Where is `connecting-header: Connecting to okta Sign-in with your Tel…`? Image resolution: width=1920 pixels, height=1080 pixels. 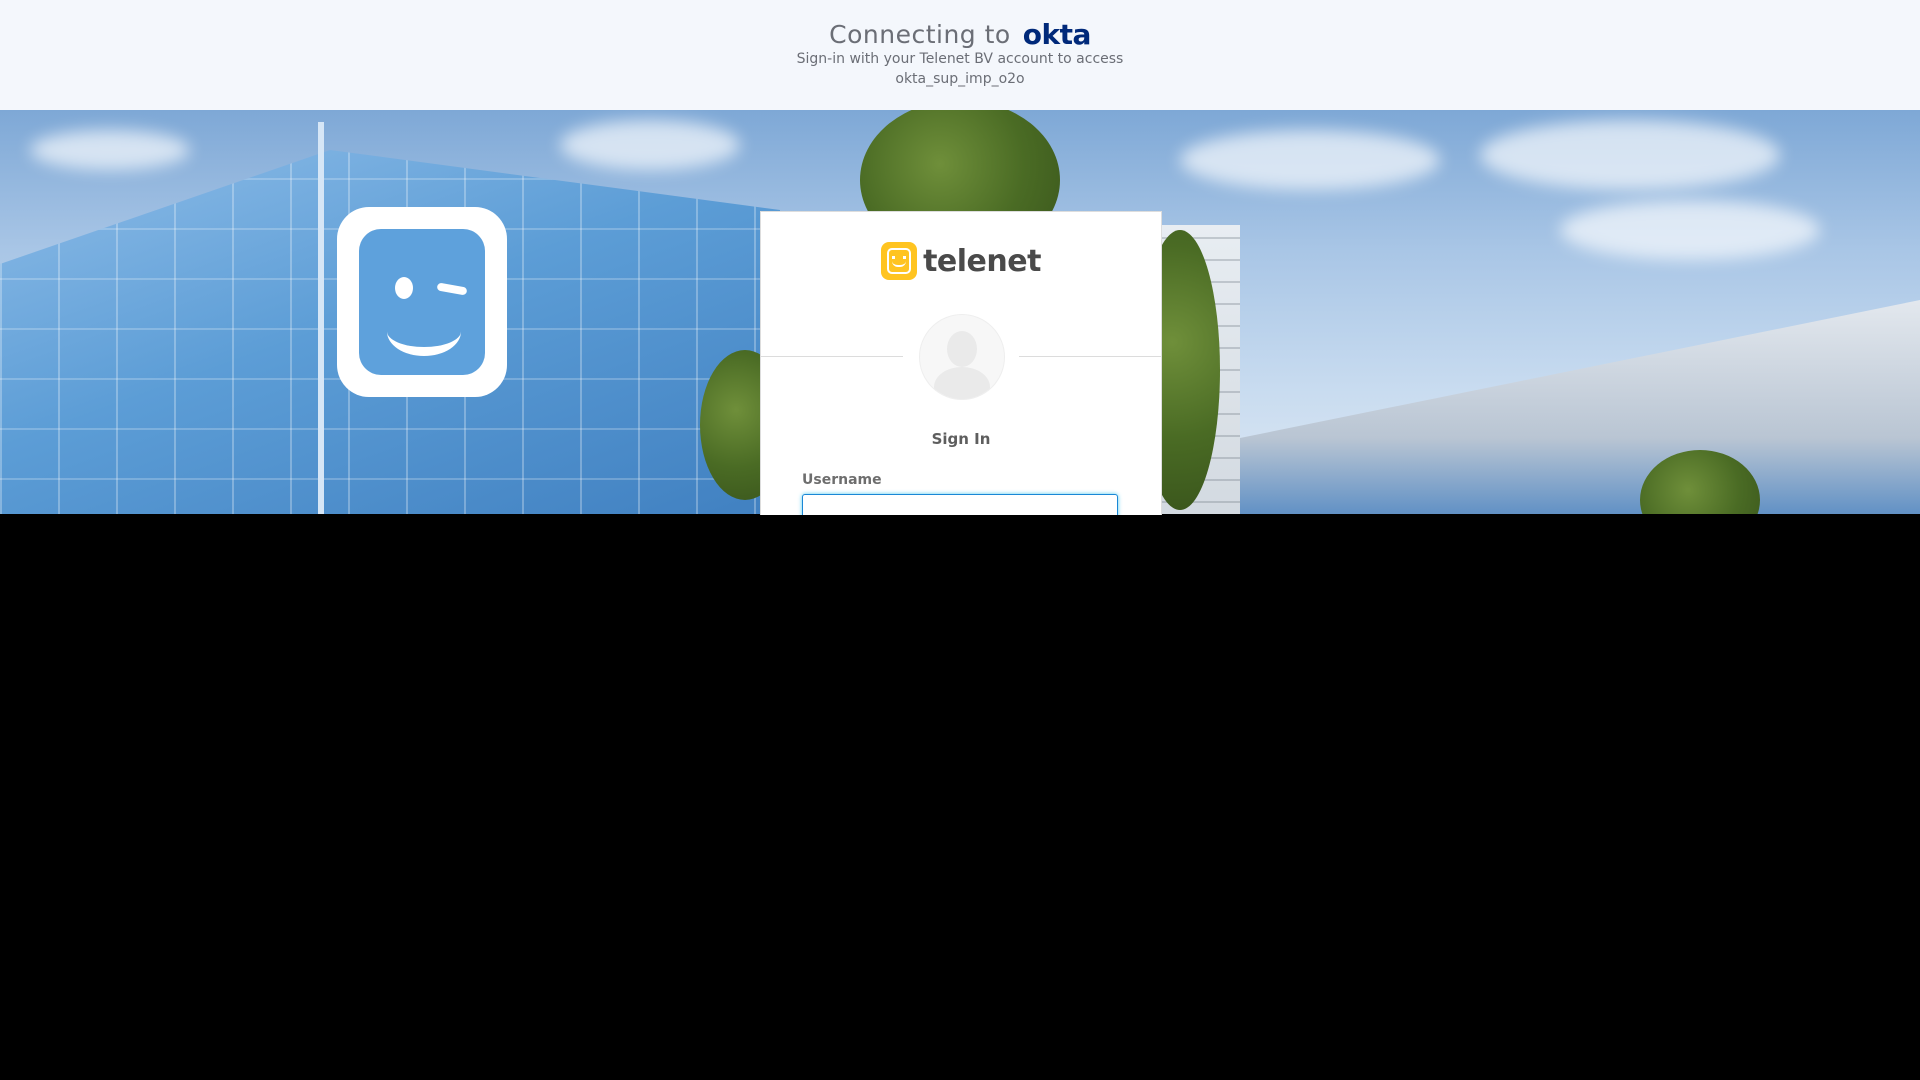 connecting-header: Connecting to okta Sign-in with your Tel… is located at coordinates (960, 55).